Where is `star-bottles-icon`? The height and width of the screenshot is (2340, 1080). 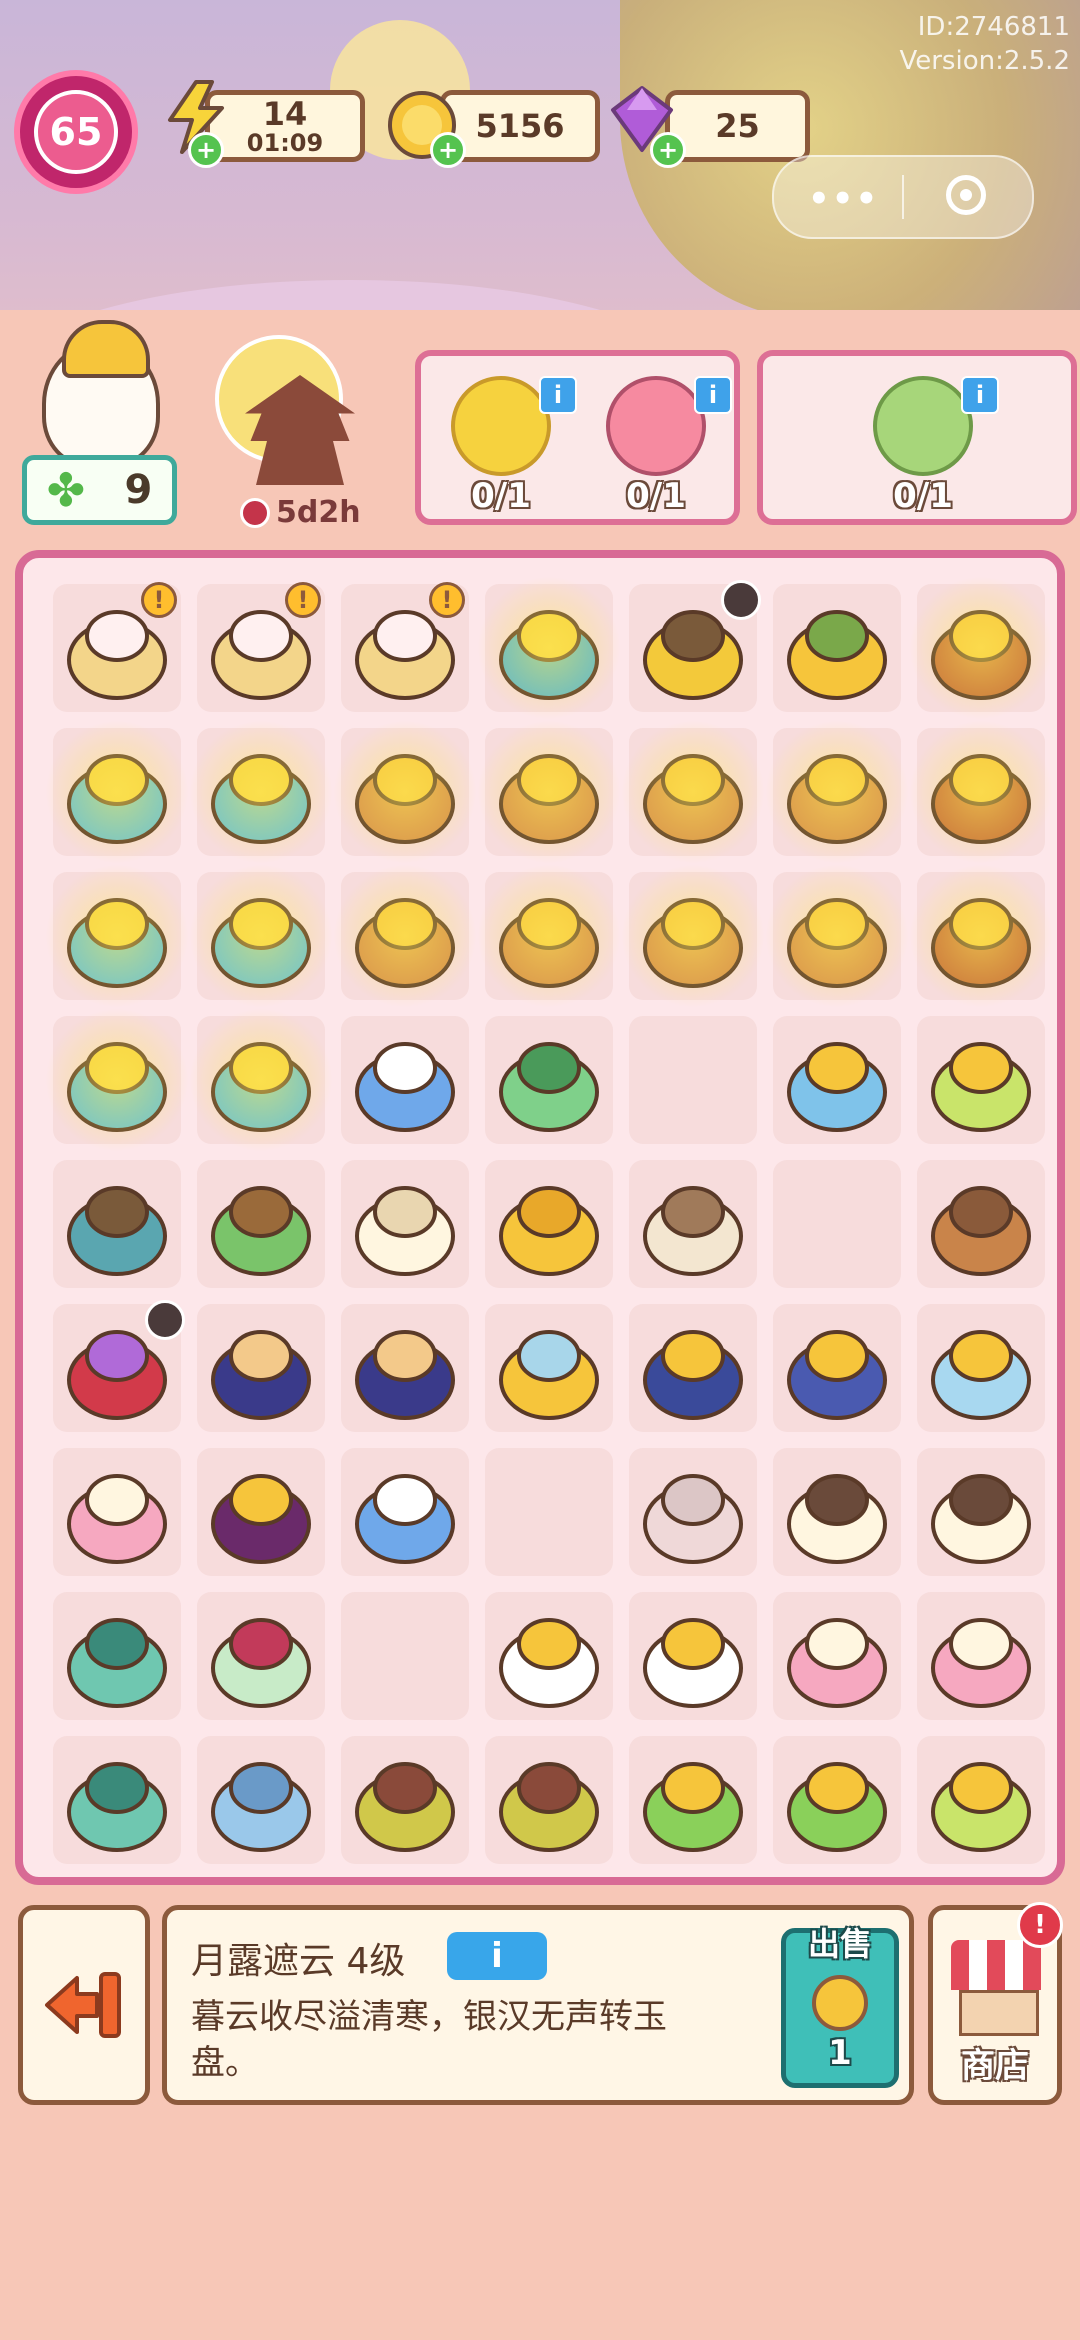
star-bottles-icon is located at coordinates (981, 1368).